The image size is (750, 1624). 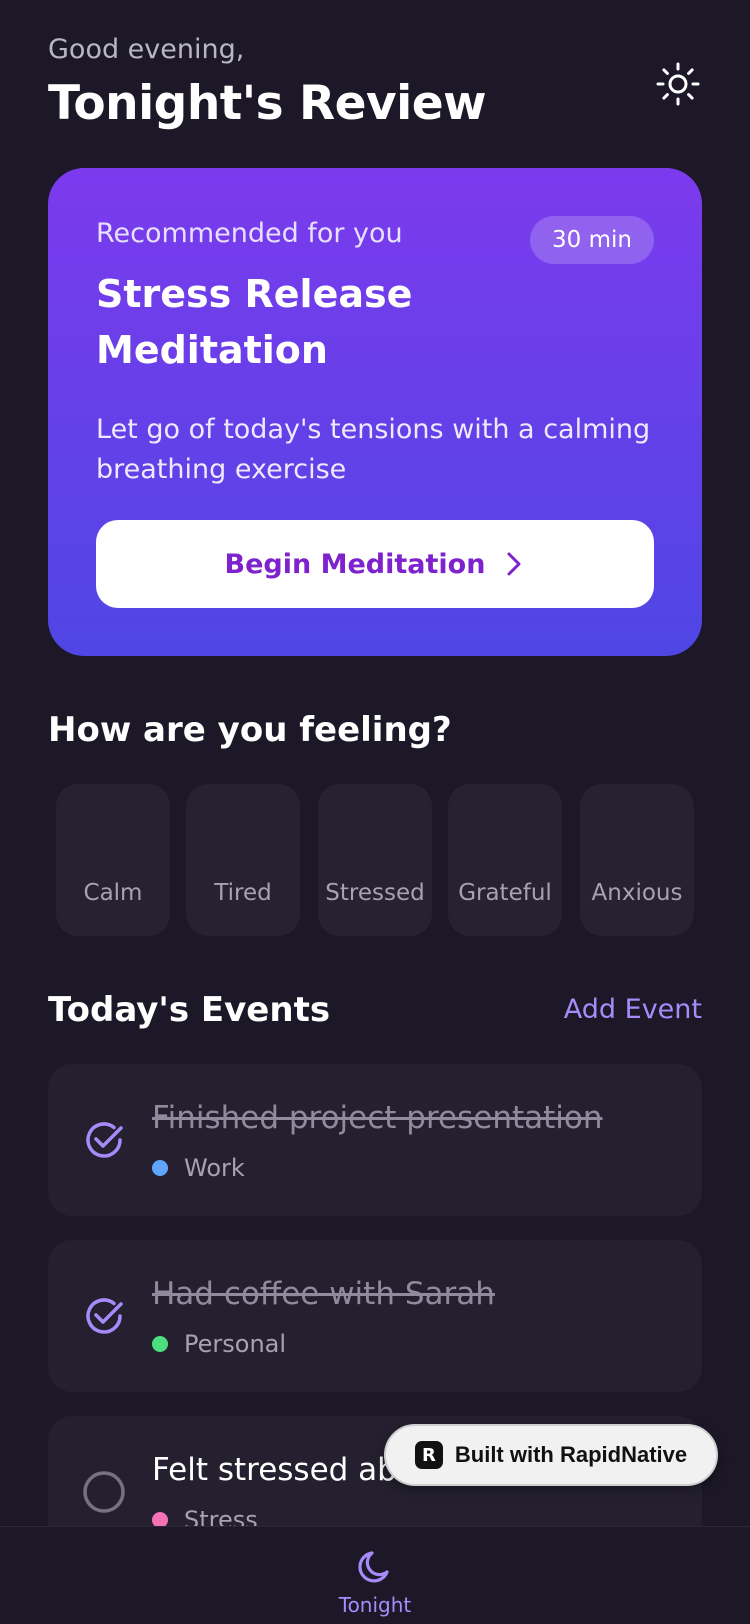 I want to click on event-title: Finished project presentation, so click(x=377, y=1118).